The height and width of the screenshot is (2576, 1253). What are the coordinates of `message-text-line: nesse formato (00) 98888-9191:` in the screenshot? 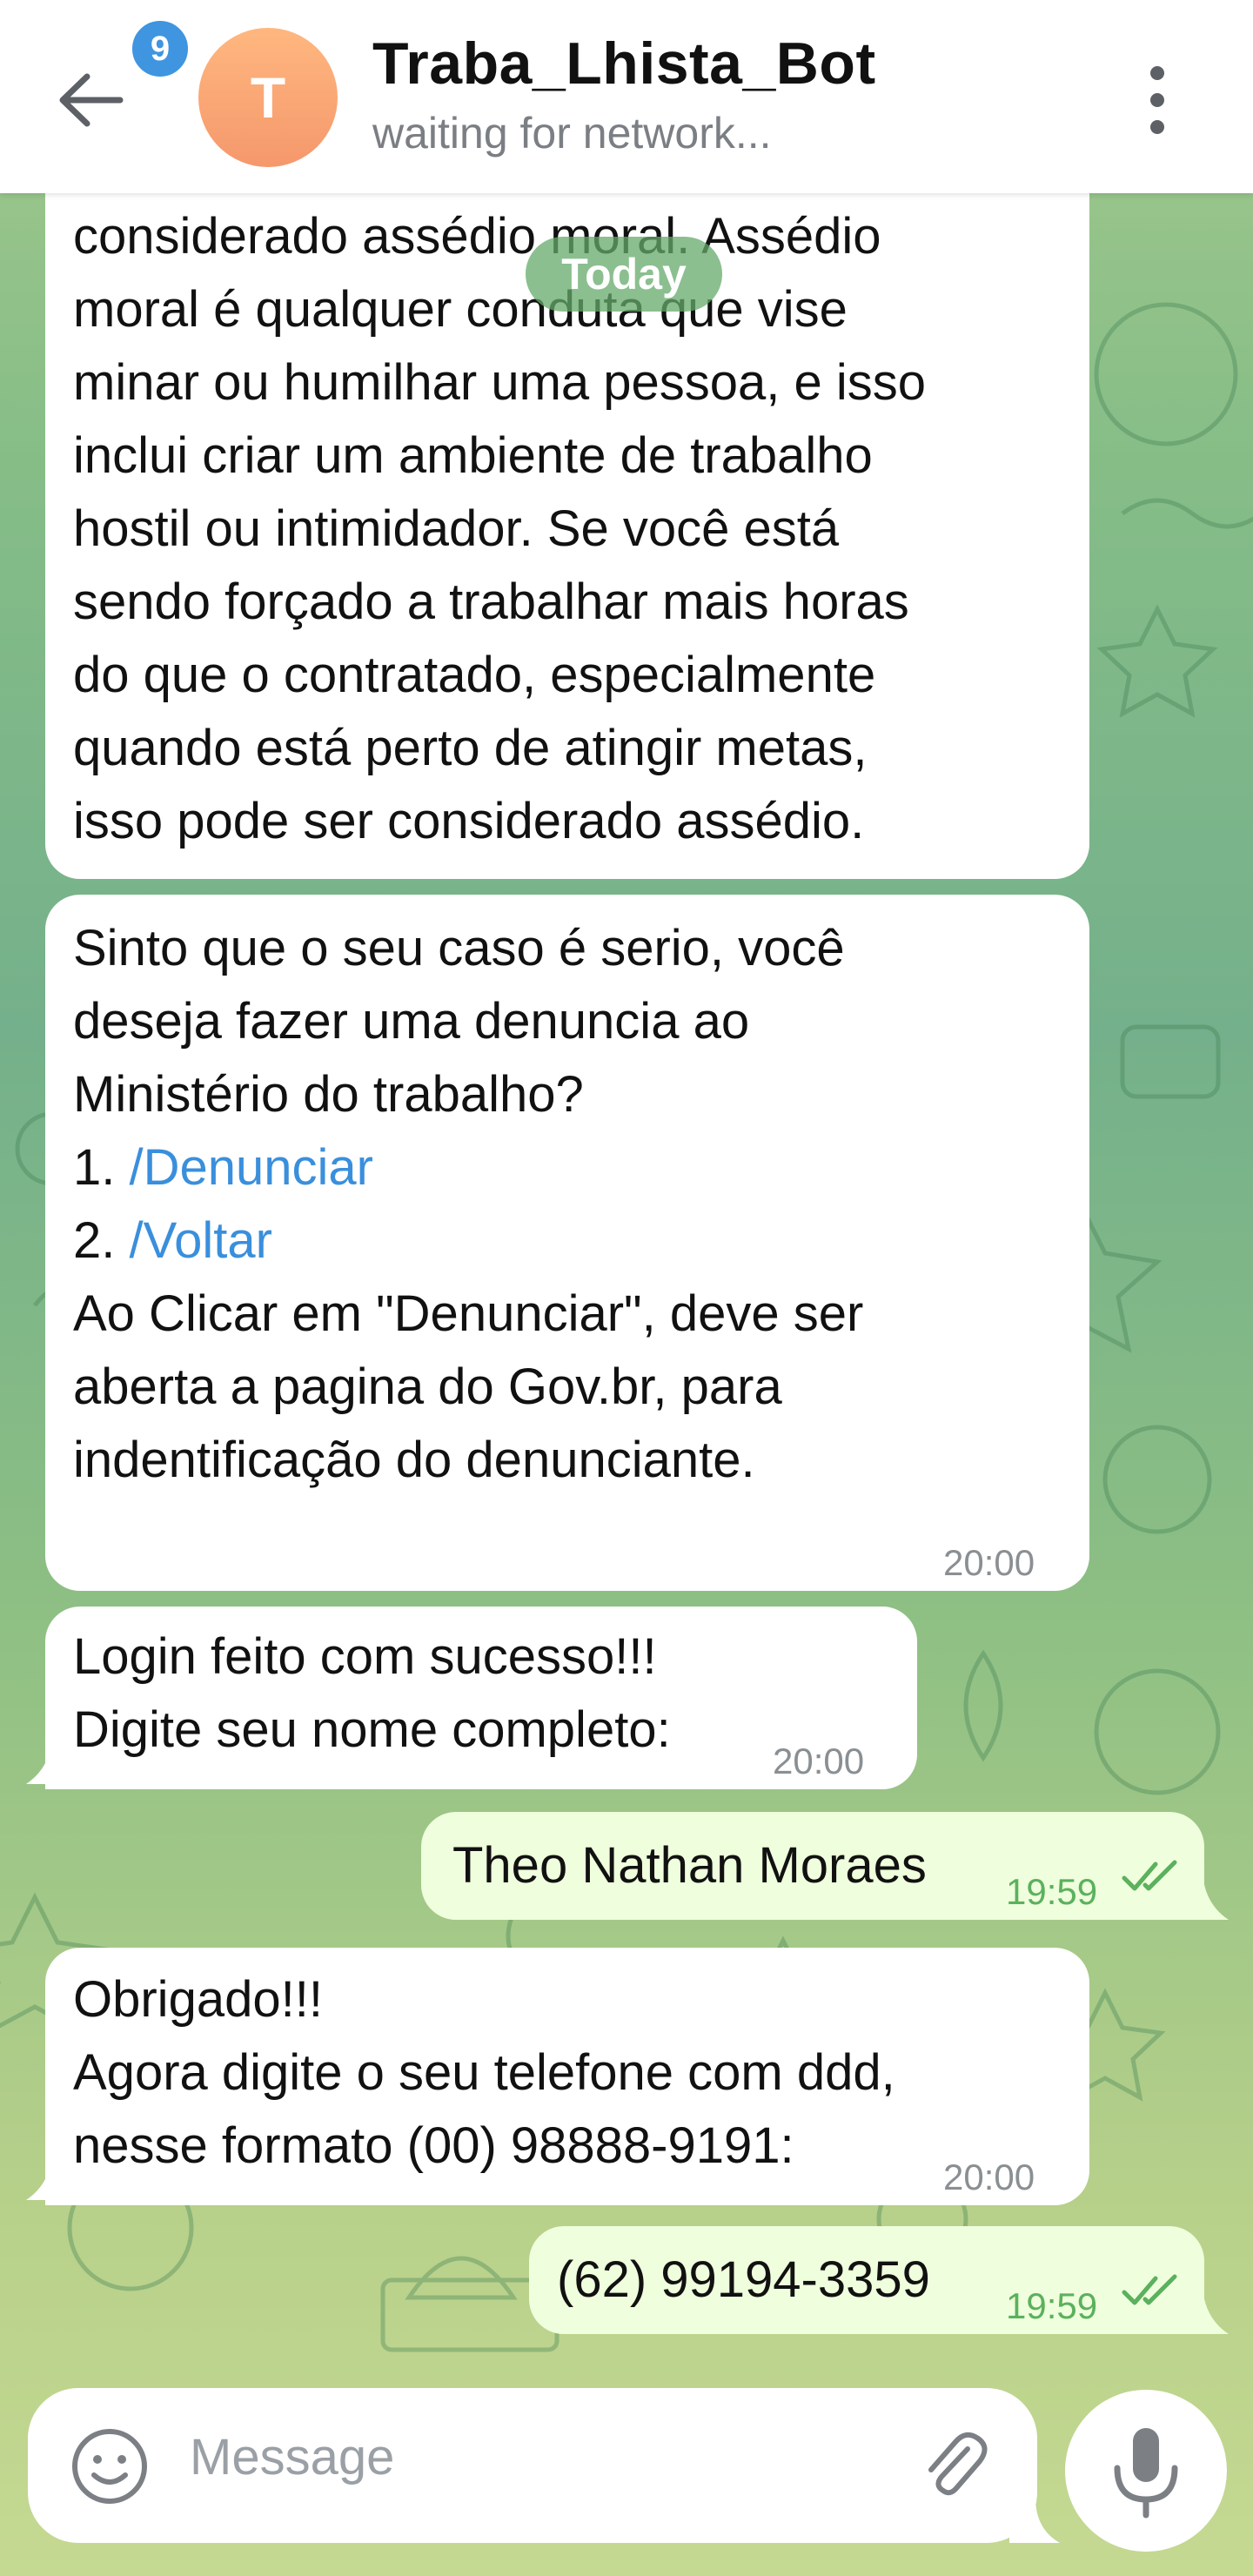 It's located at (433, 2145).